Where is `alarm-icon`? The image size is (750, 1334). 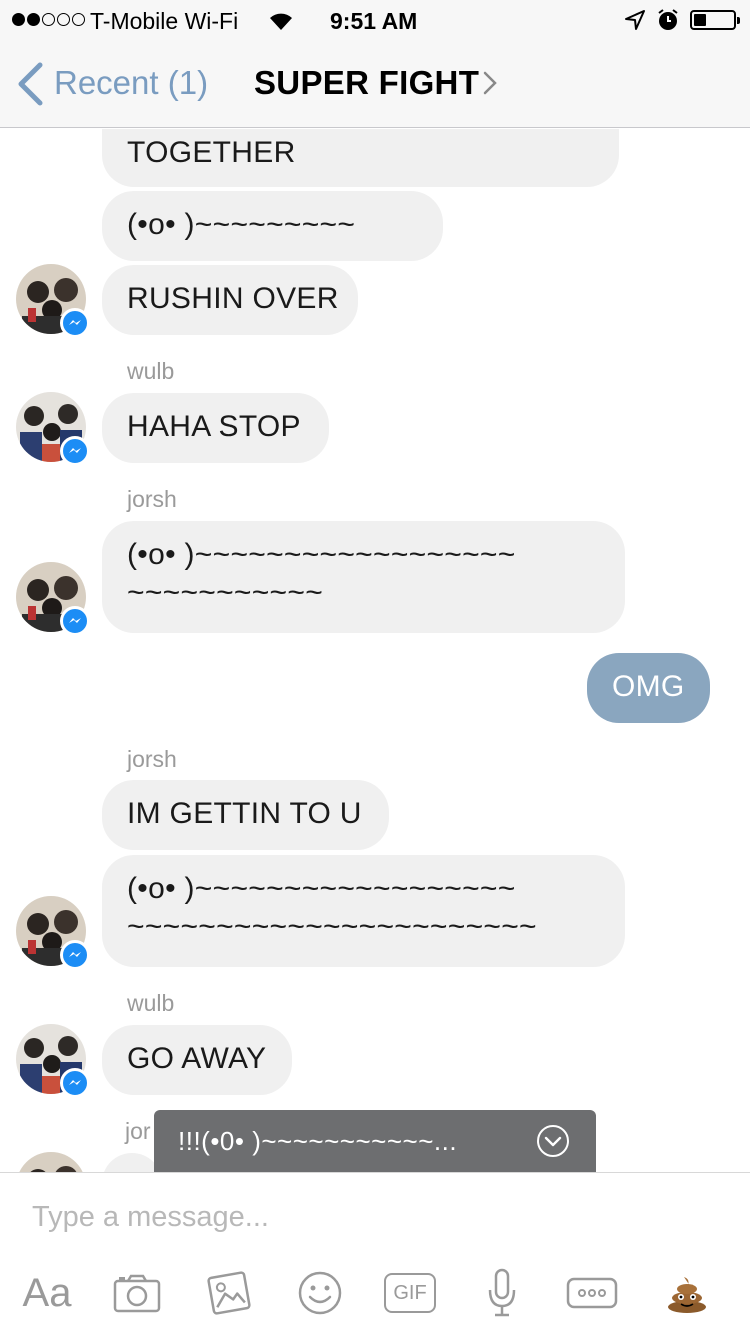
alarm-icon is located at coordinates (668, 23).